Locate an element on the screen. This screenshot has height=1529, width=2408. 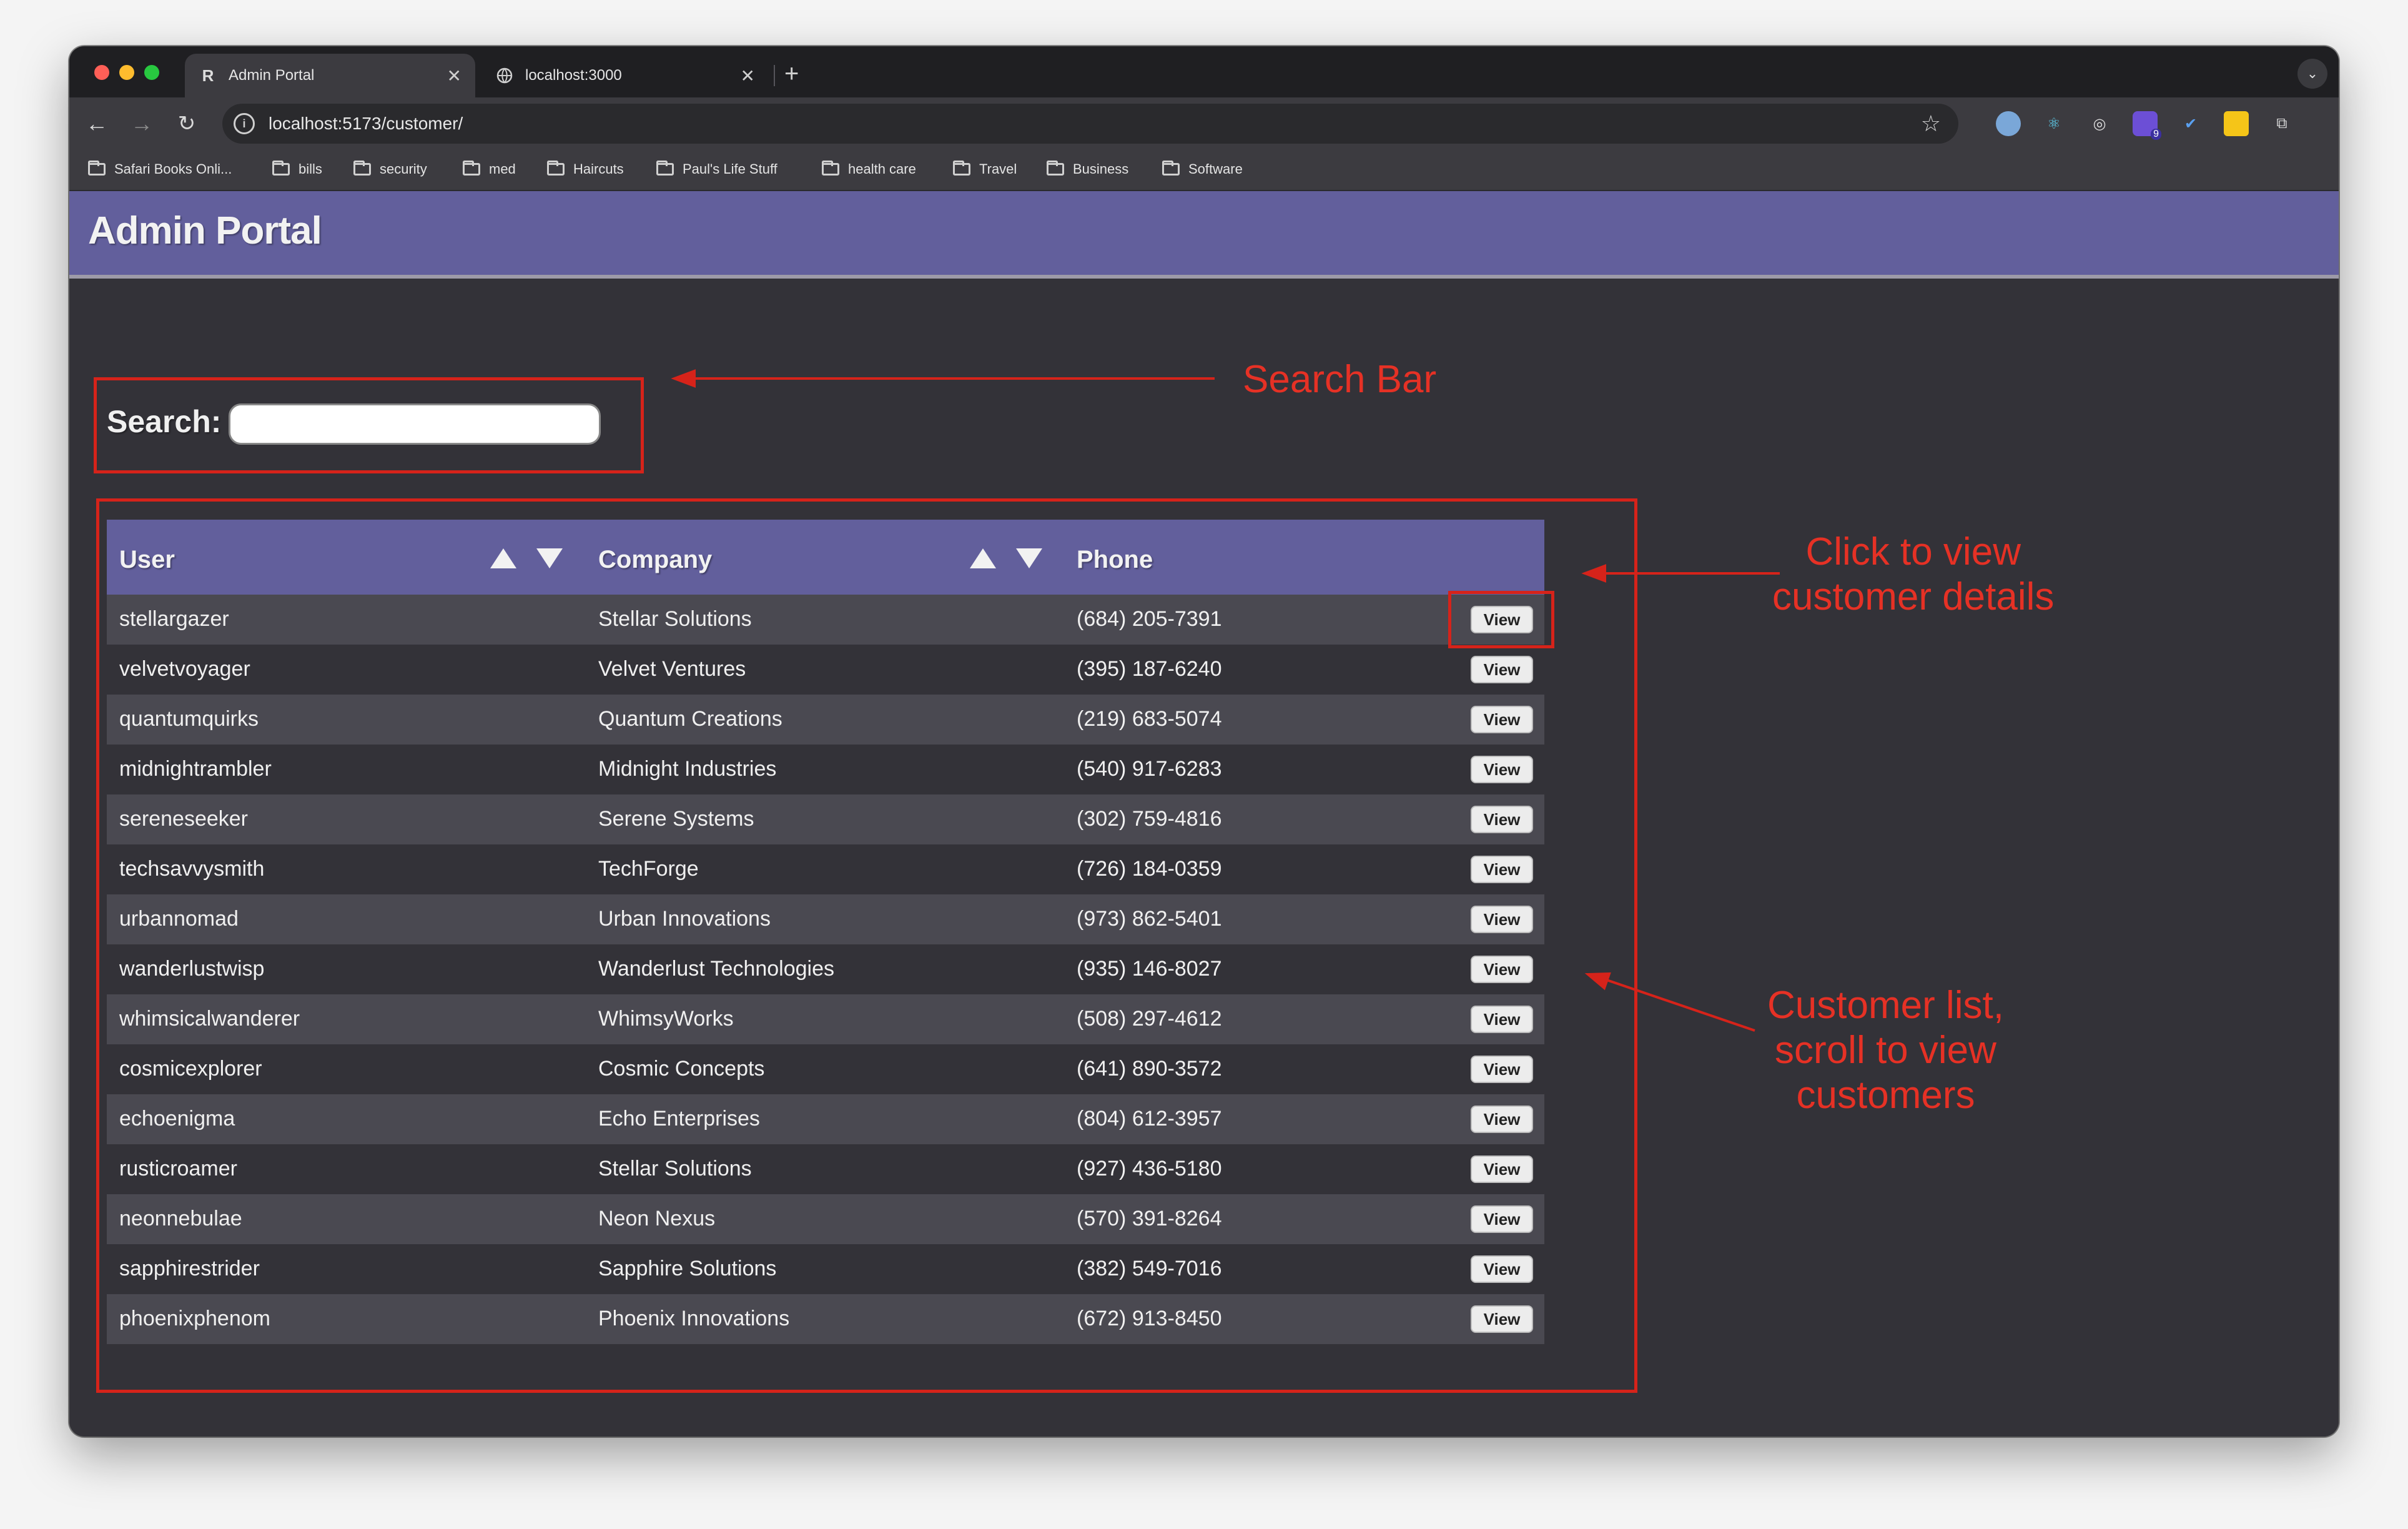
bookmark-folder: health care is located at coordinates (869, 169).